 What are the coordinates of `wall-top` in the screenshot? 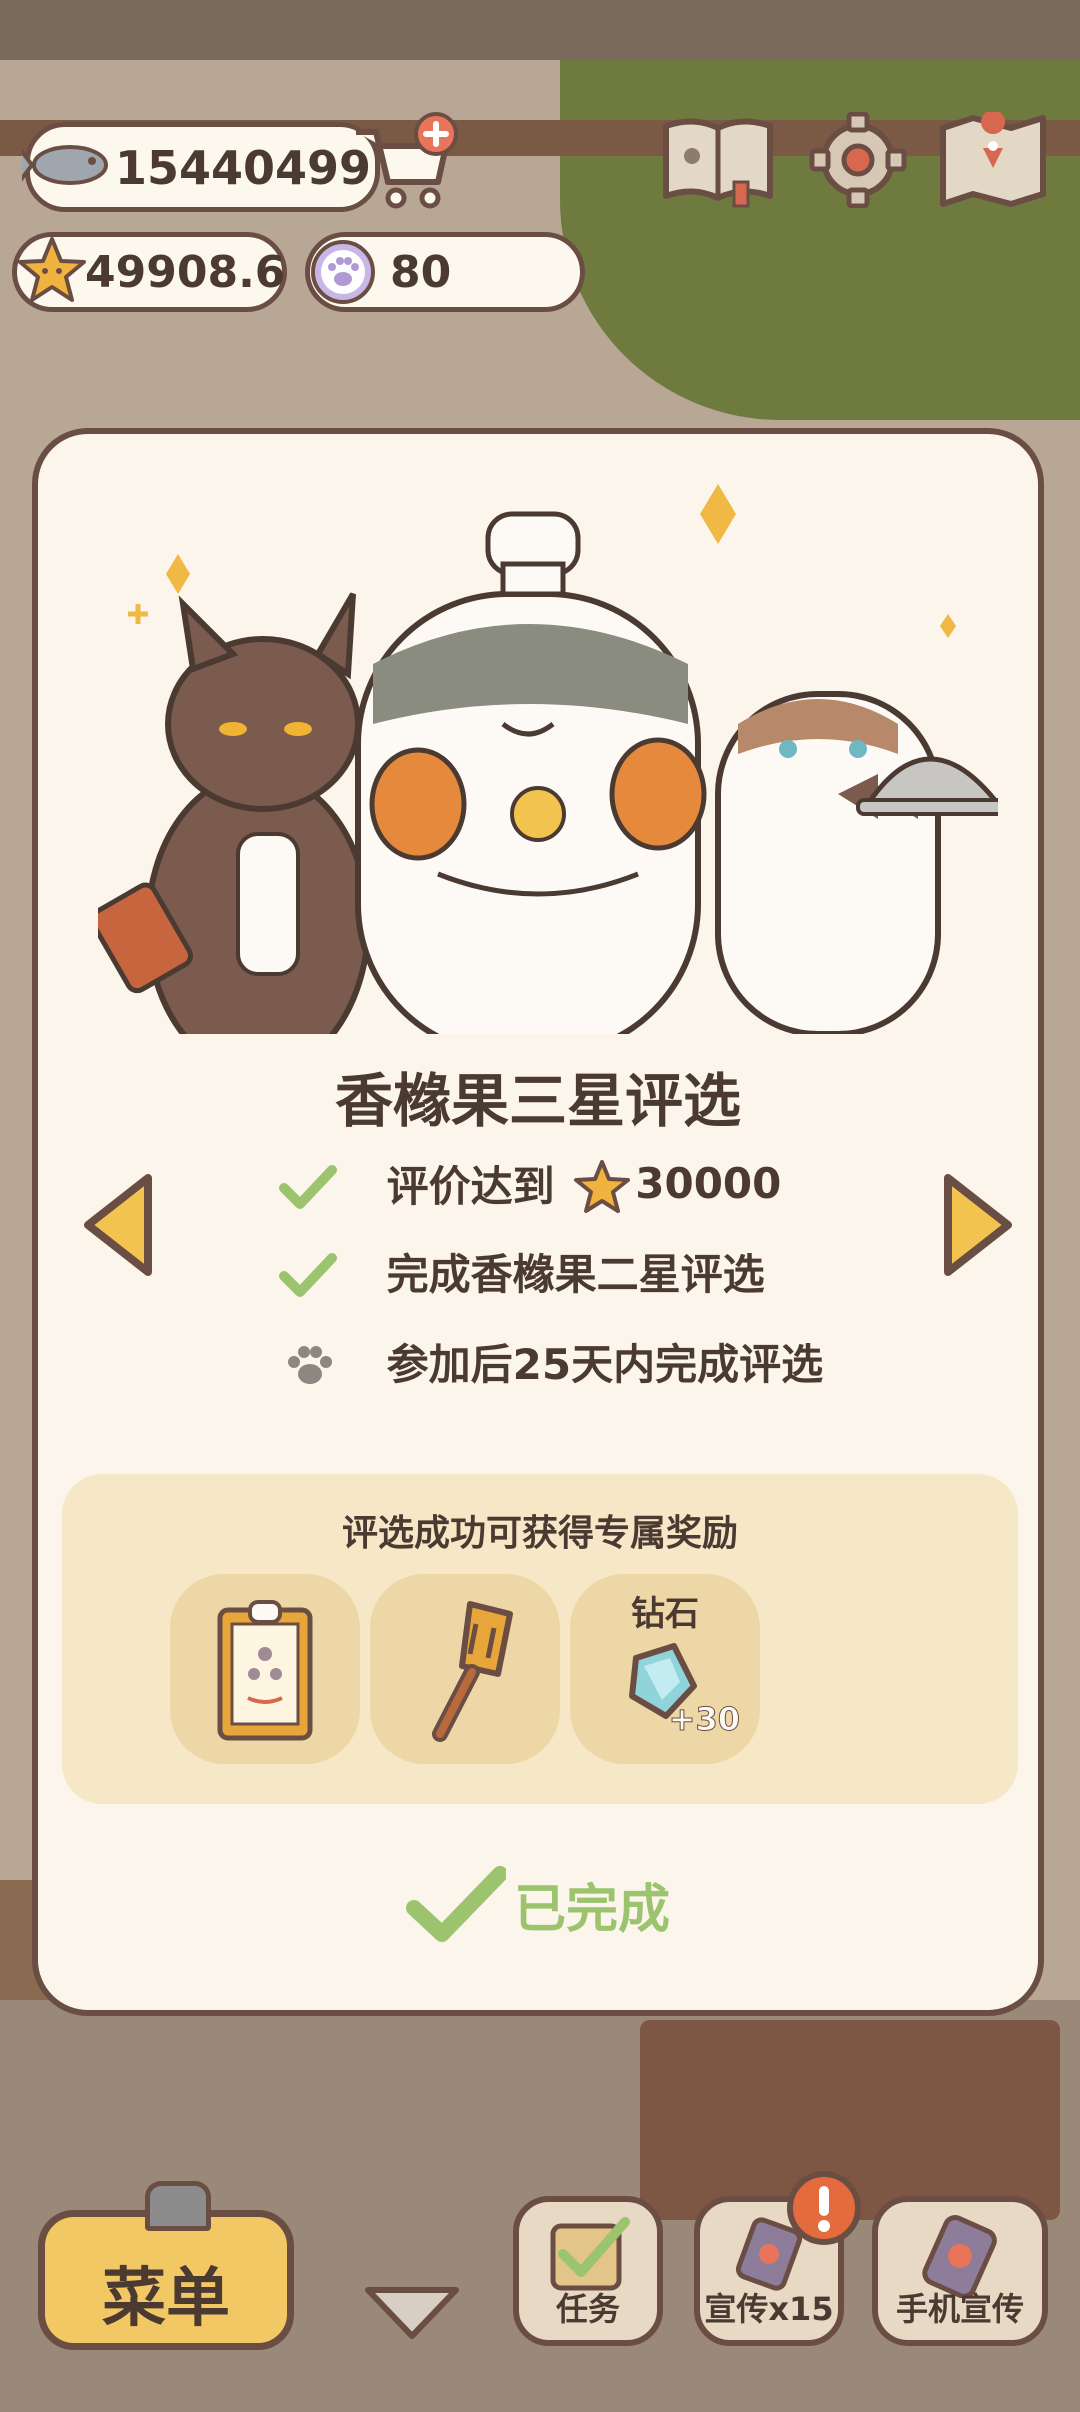 It's located at (540, 30).